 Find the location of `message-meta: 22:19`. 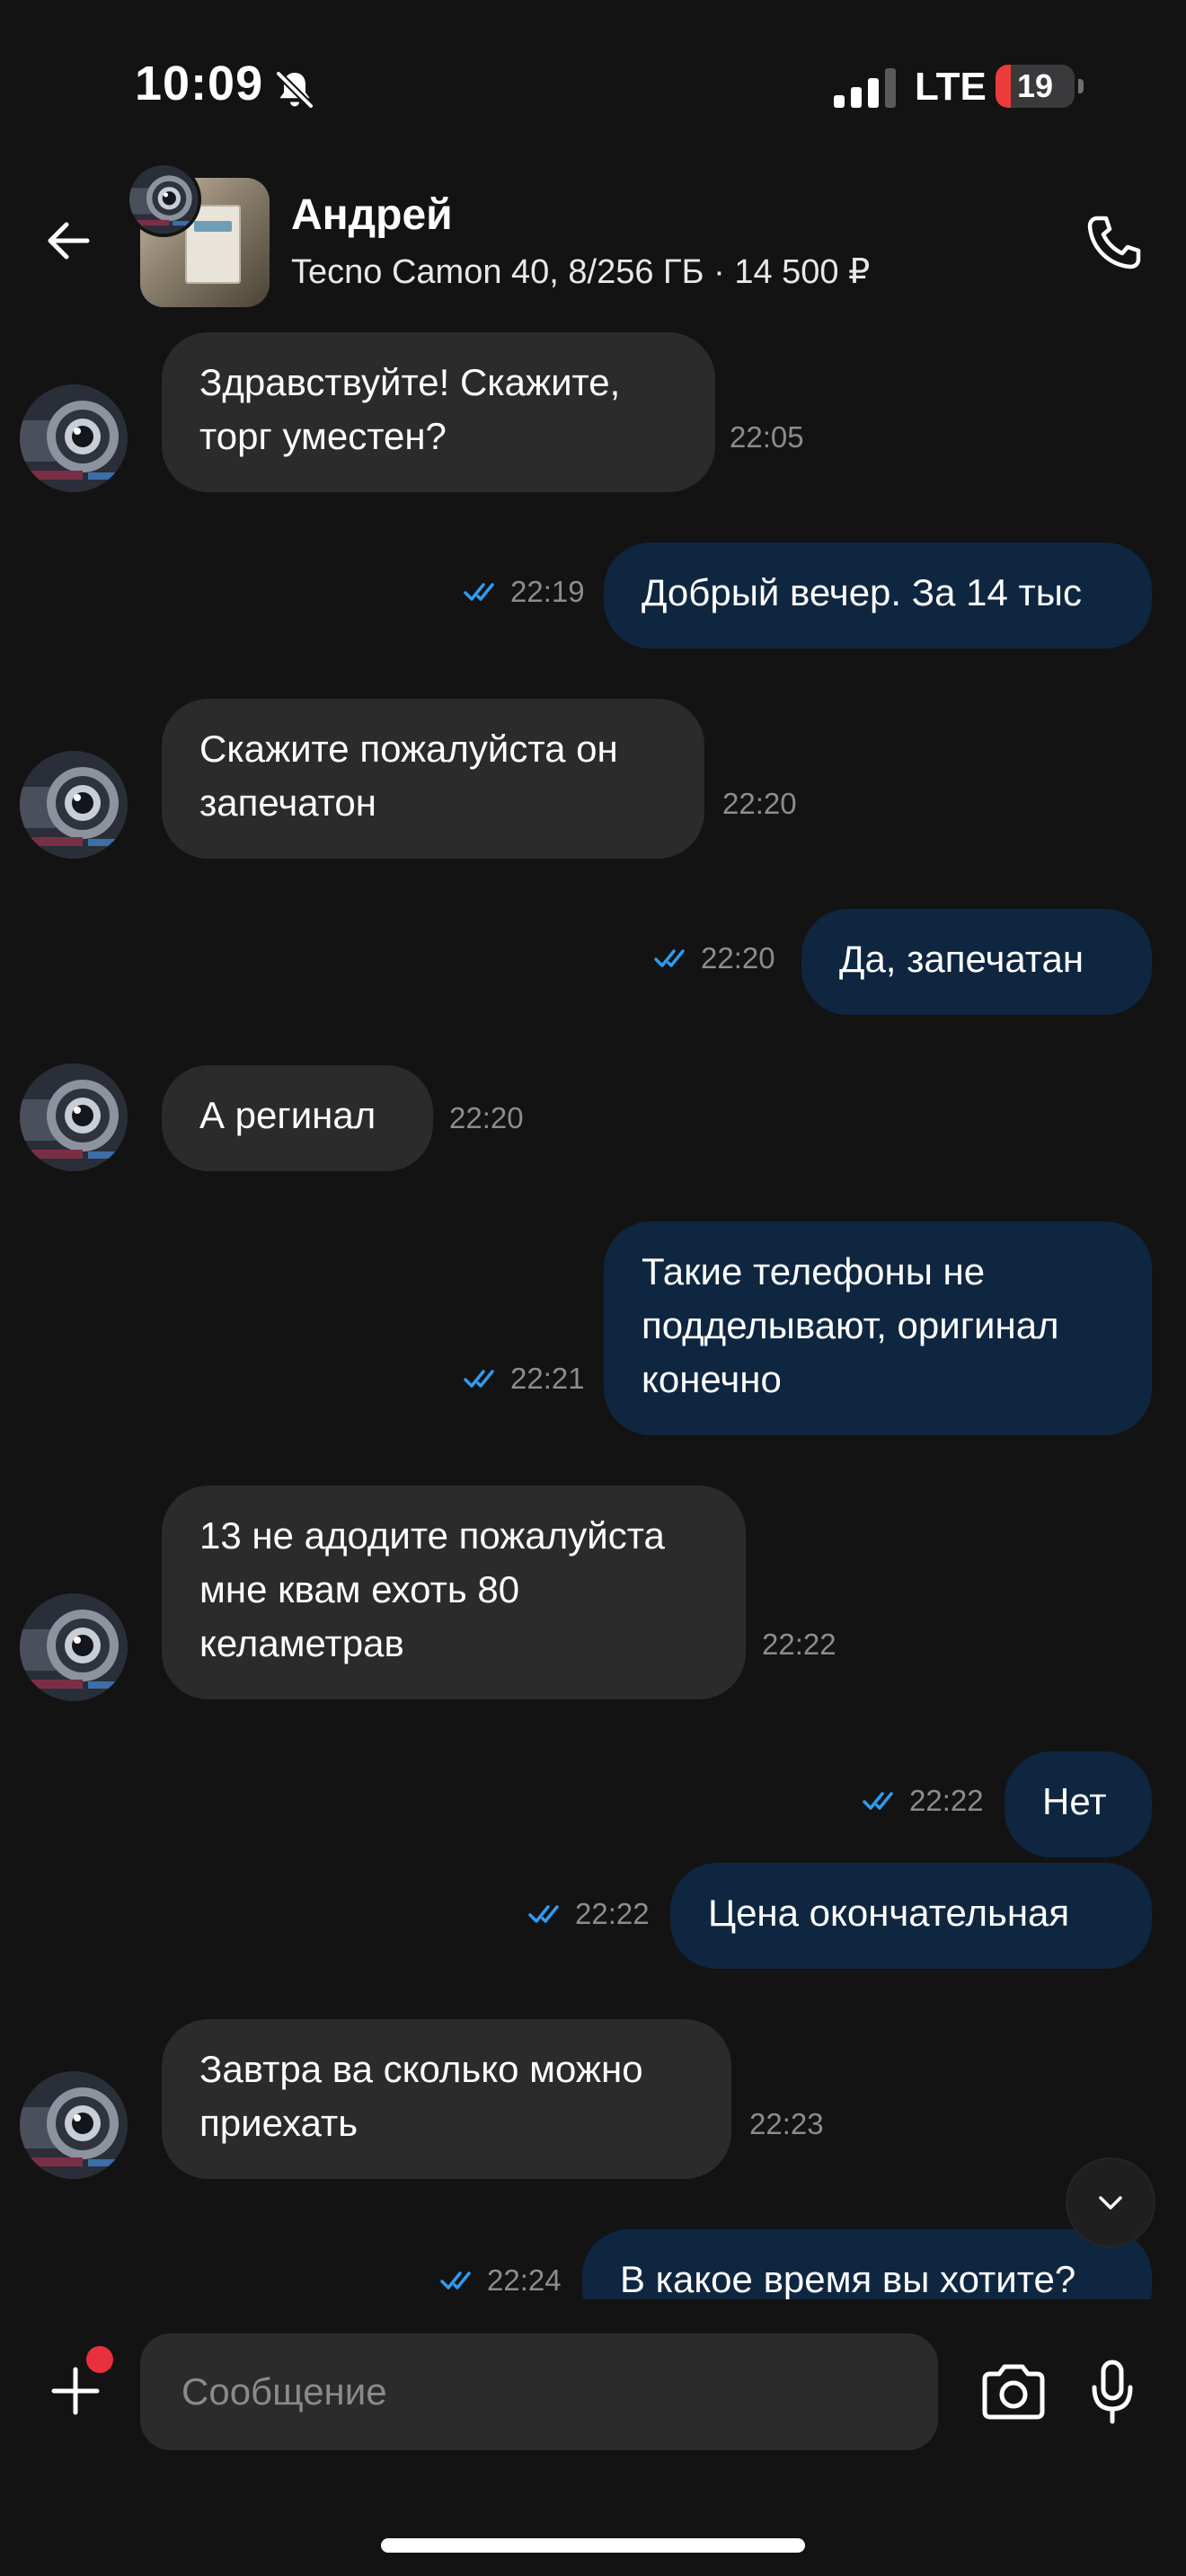

message-meta: 22:19 is located at coordinates (524, 592).